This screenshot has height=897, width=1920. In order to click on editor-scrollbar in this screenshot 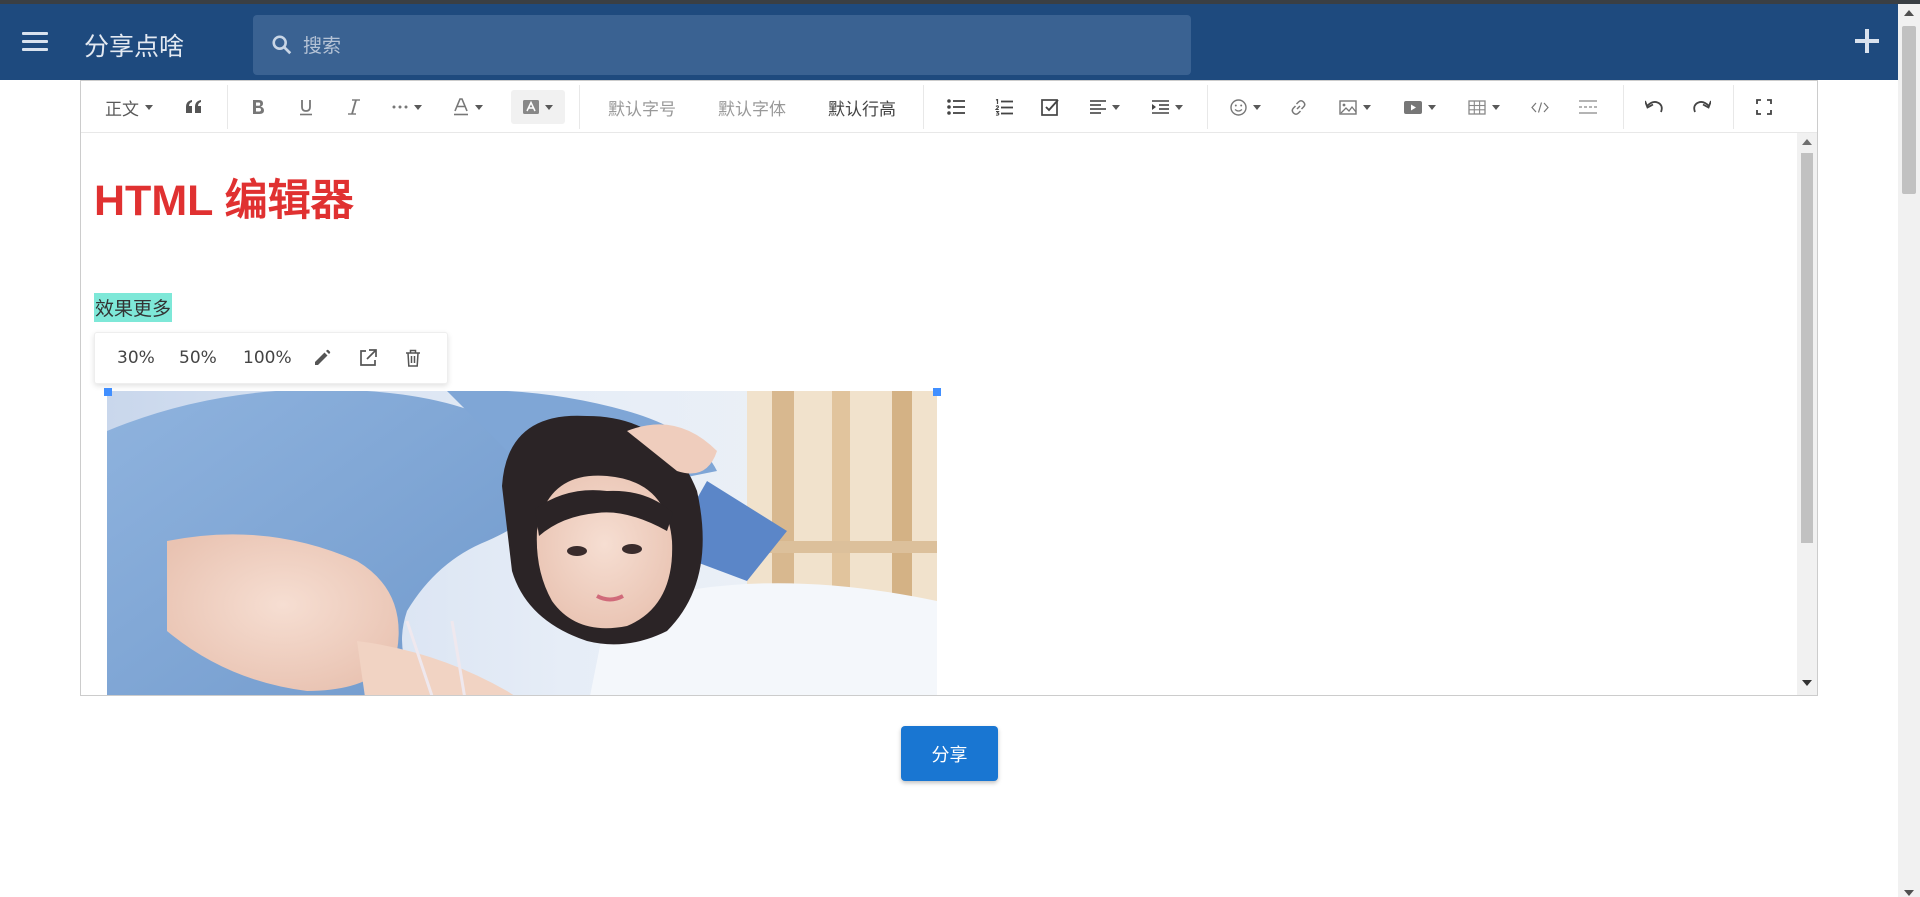, I will do `click(1807, 414)`.